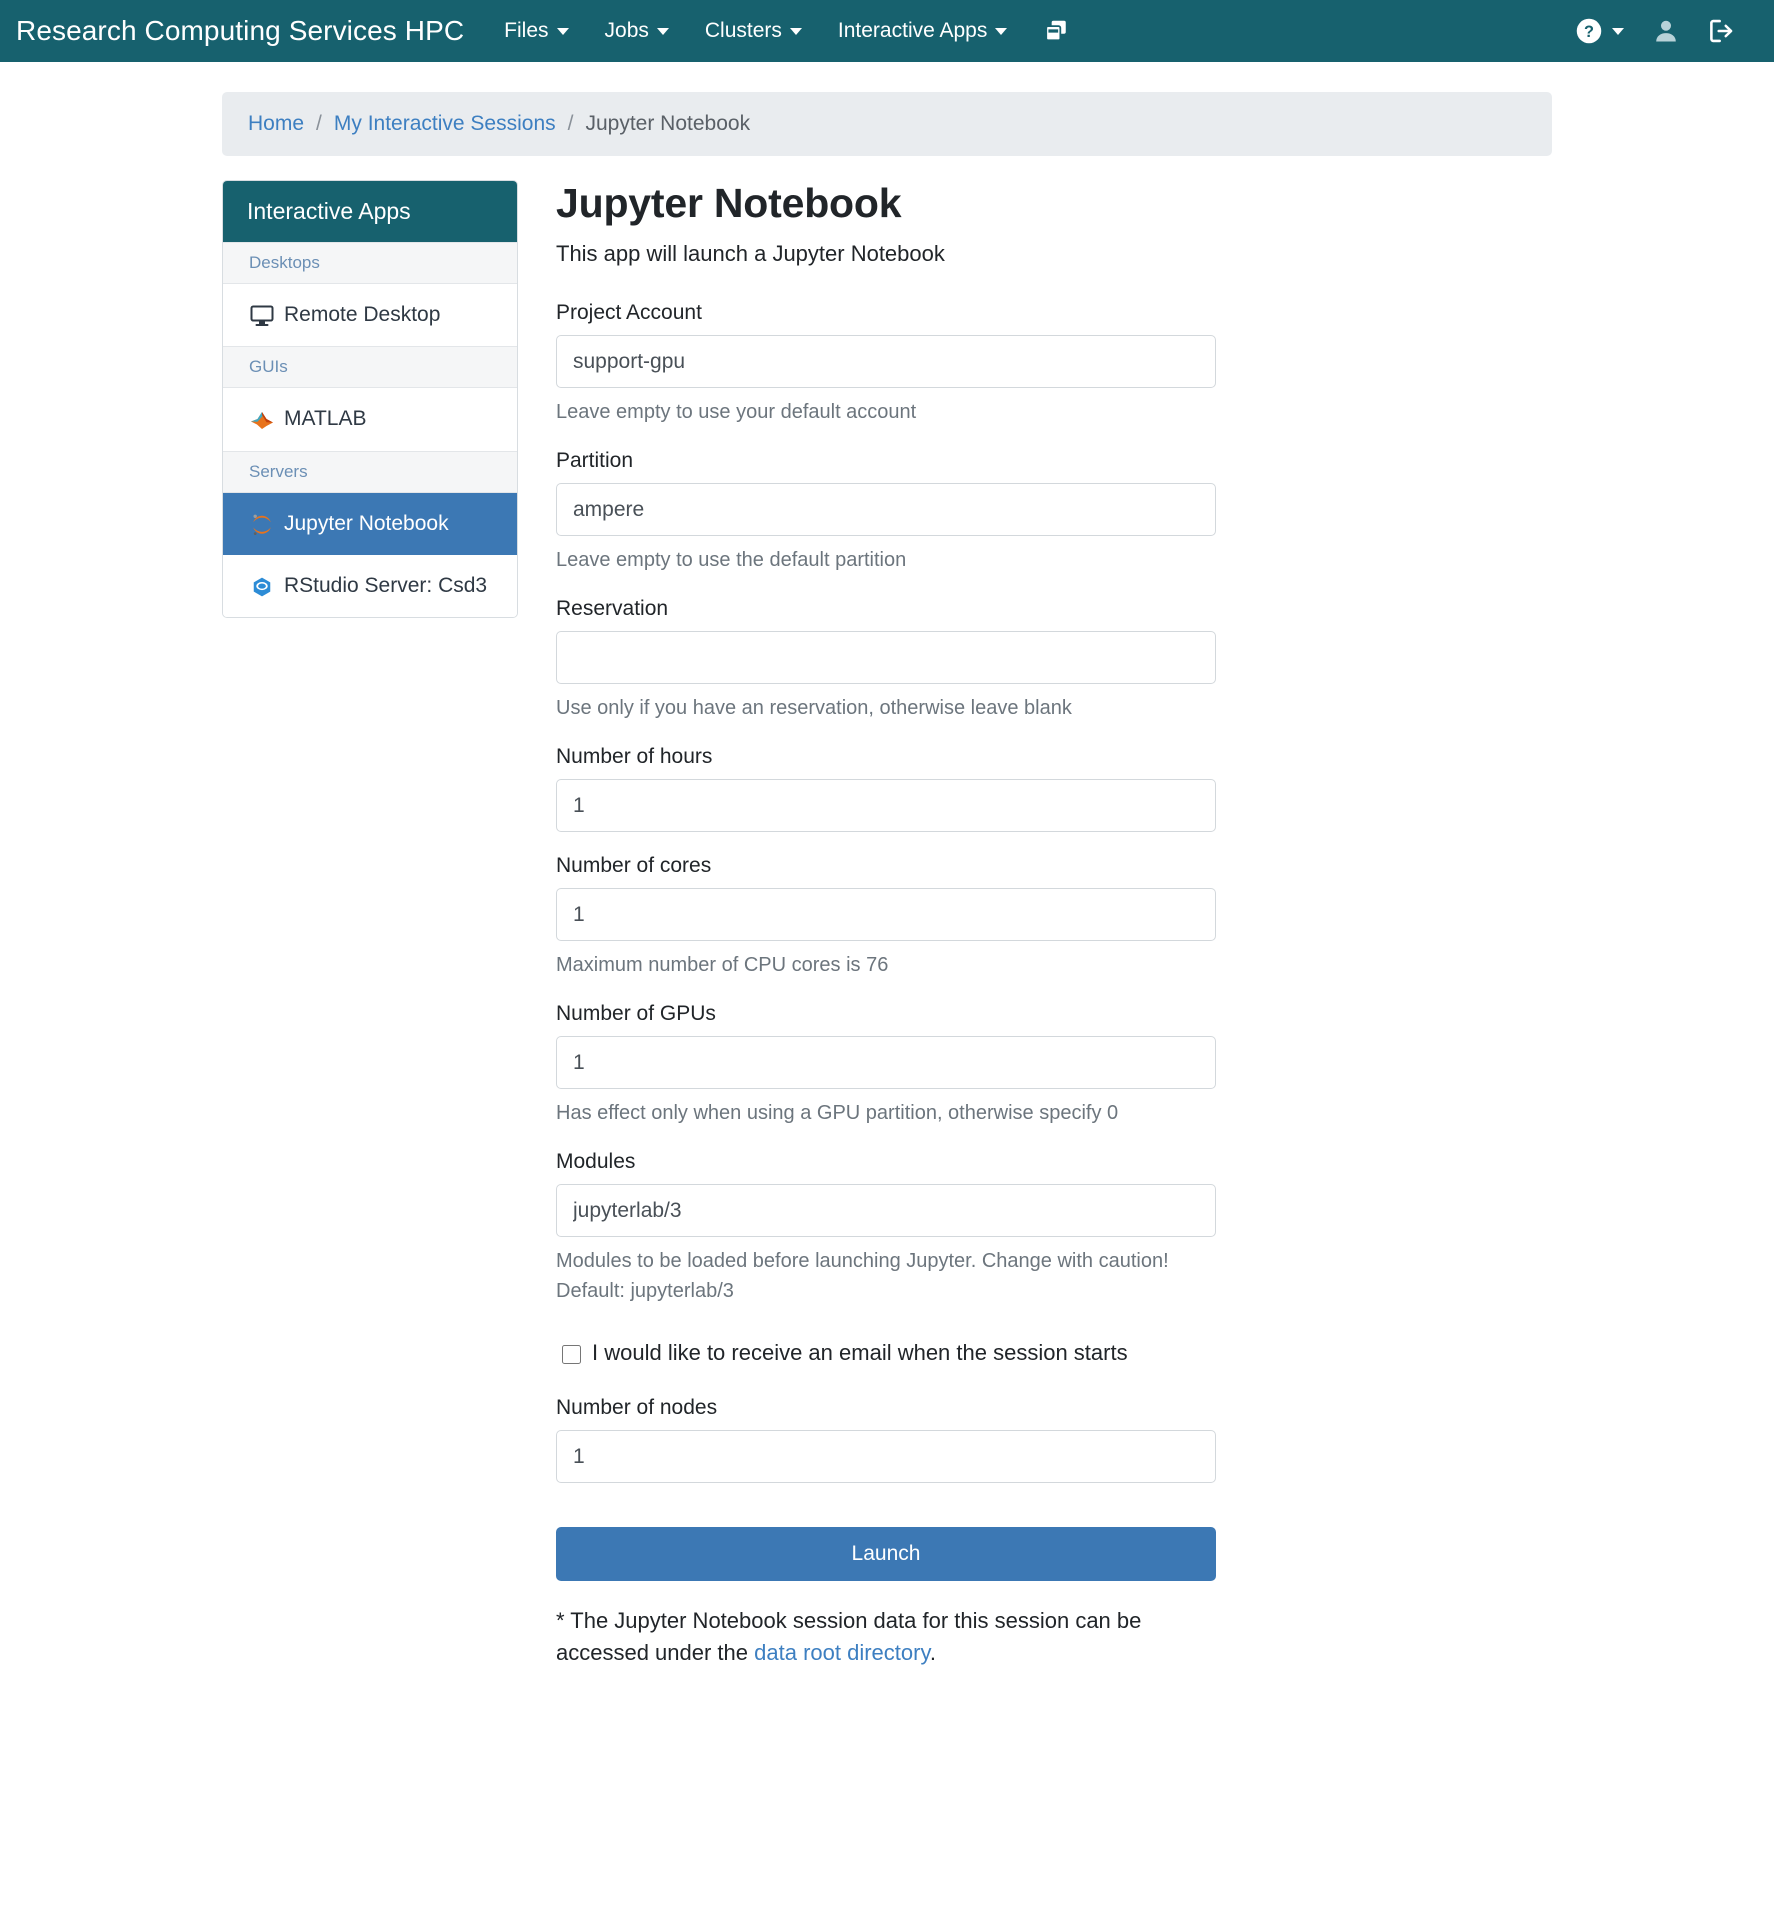 Image resolution: width=1774 pixels, height=1916 pixels. Describe the element at coordinates (262, 587) in the screenshot. I see `rstudio-icon` at that location.